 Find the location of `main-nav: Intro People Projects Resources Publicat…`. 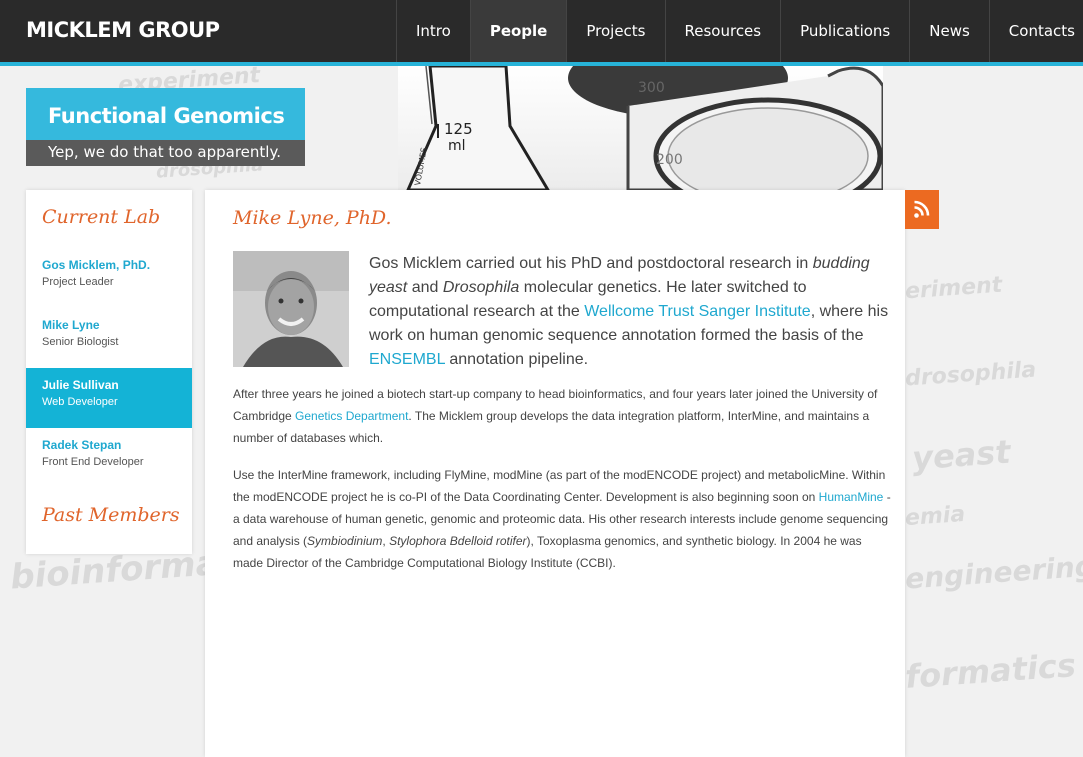

main-nav: Intro People Projects Resources Publicat… is located at coordinates (739, 31).